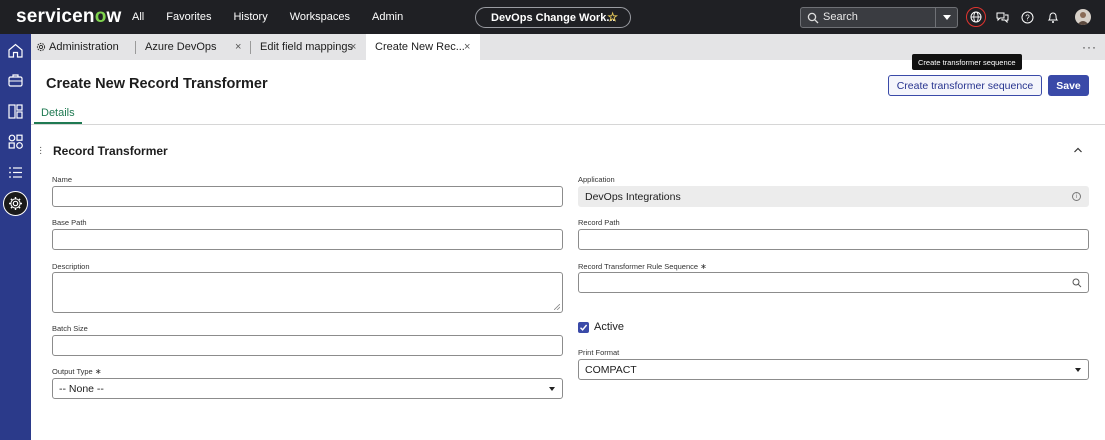  I want to click on save-button: Save, so click(1068, 85).